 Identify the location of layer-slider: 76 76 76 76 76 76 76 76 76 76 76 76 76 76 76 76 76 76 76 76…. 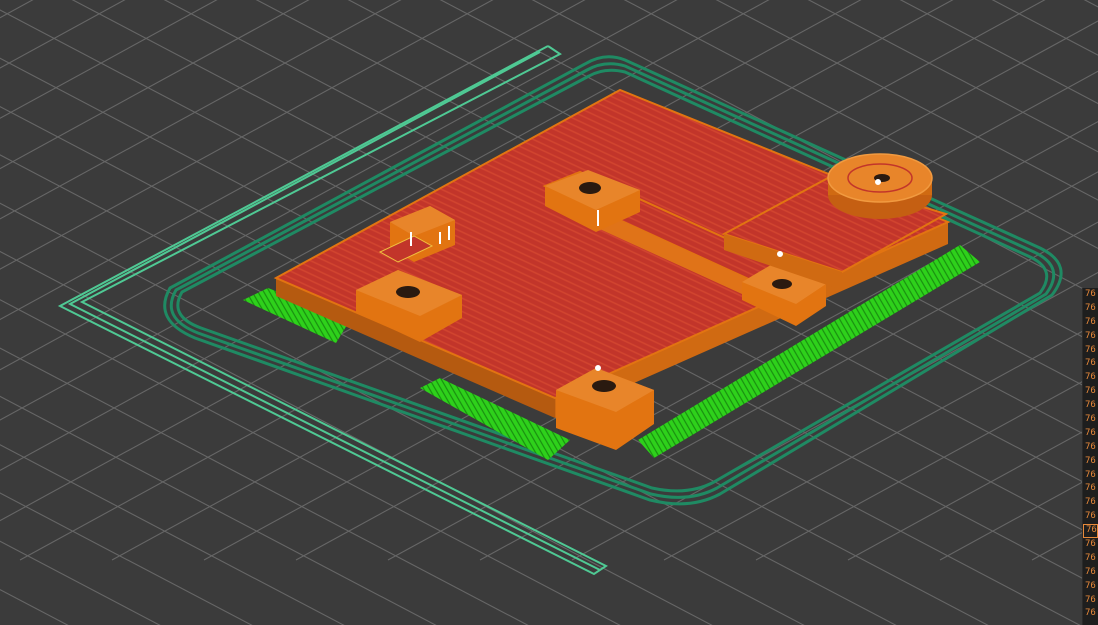
(1090, 456).